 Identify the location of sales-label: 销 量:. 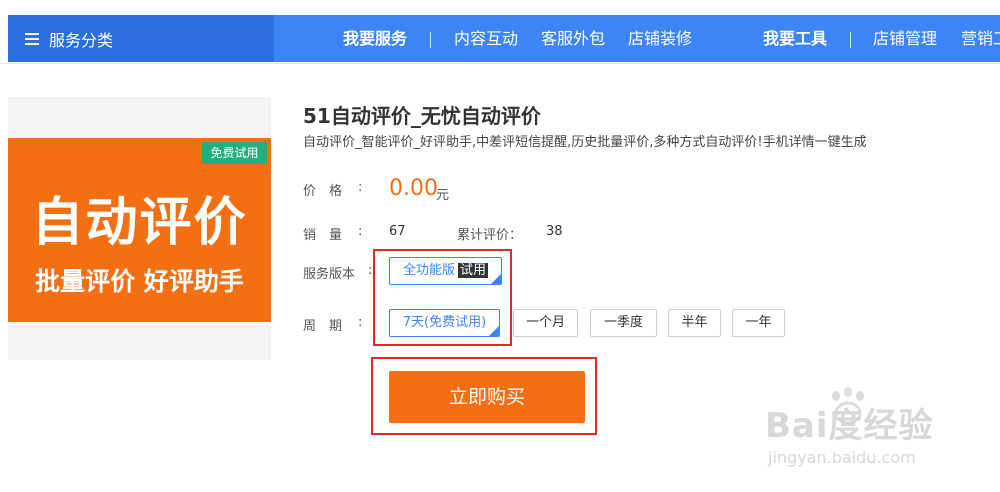
(332, 233).